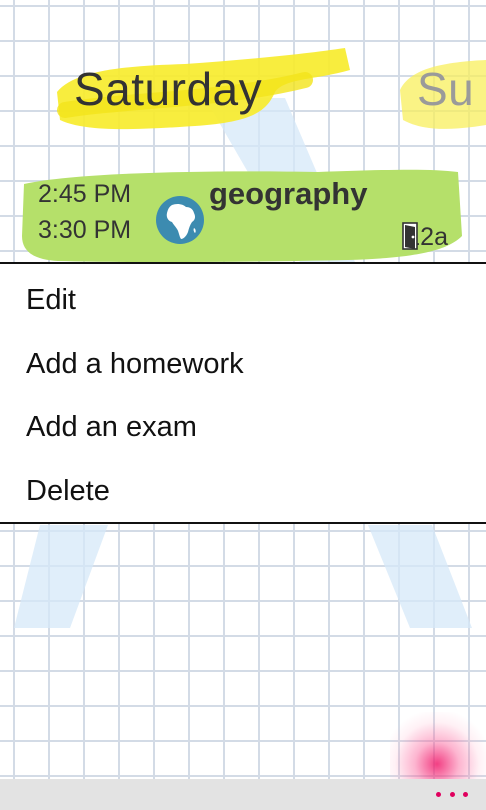 This screenshot has width=486, height=810. I want to click on lesson-room: 12a, so click(425, 237).